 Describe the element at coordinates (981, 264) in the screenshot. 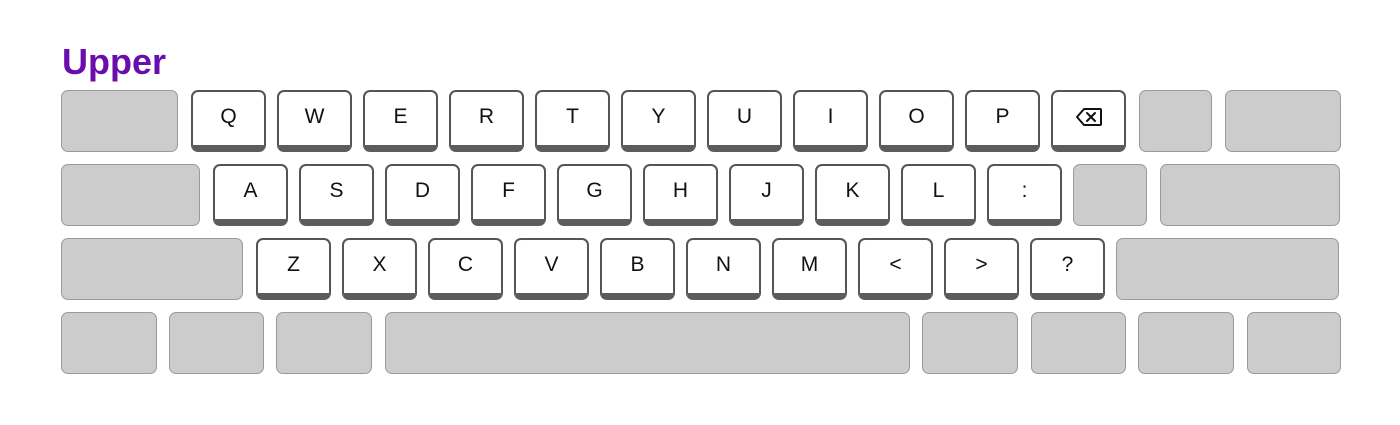

I see `key-label: >` at that location.